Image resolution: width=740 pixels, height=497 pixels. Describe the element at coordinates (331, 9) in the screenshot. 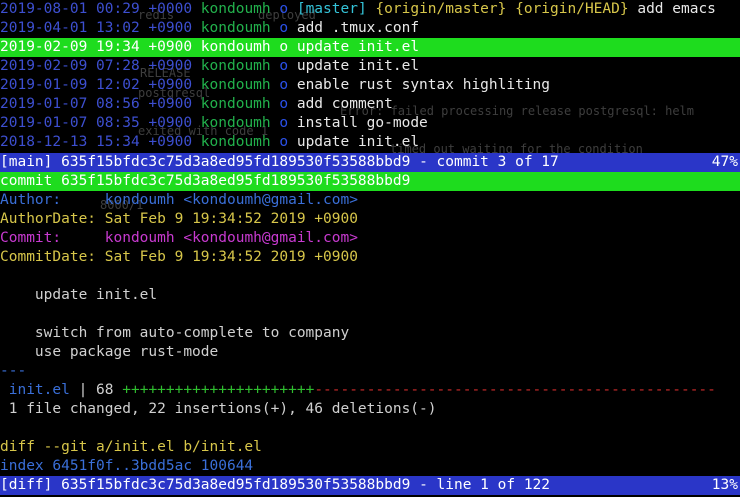

I see `ref-label: [master]` at that location.